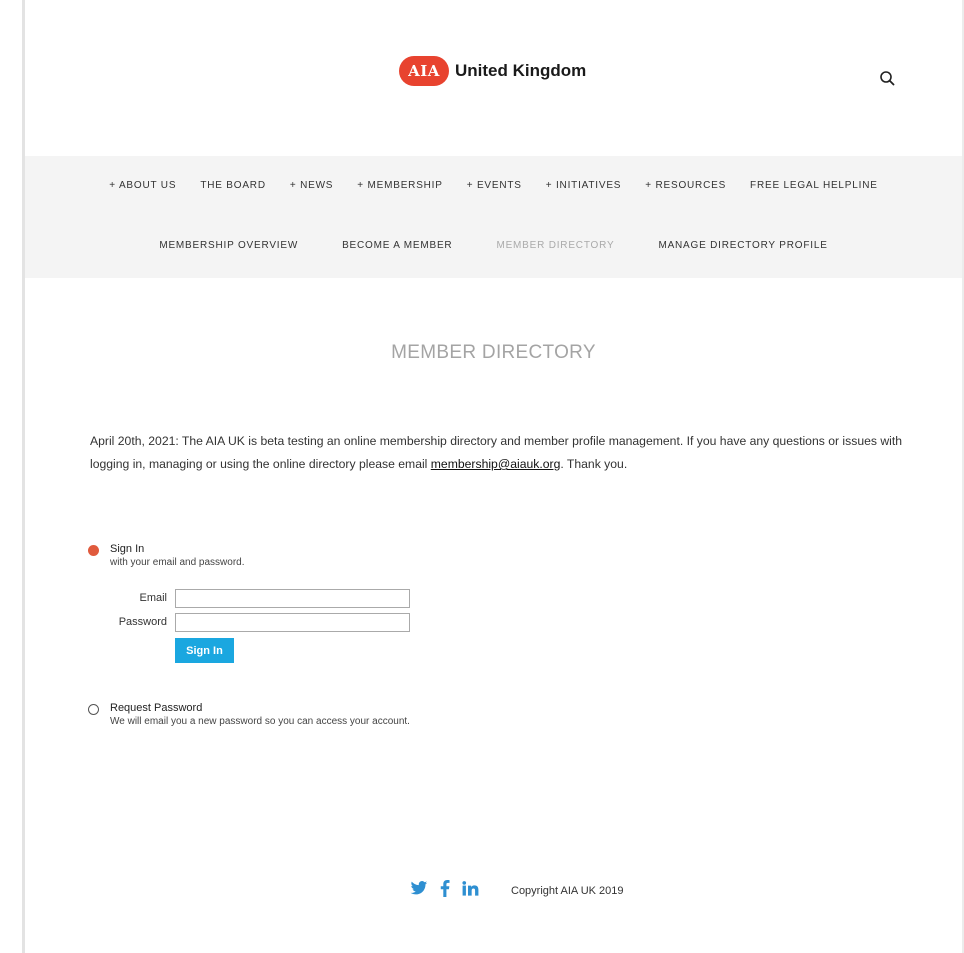 Image resolution: width=964 pixels, height=953 pixels. Describe the element at coordinates (177, 562) in the screenshot. I see `signin-description: with your email and password.` at that location.